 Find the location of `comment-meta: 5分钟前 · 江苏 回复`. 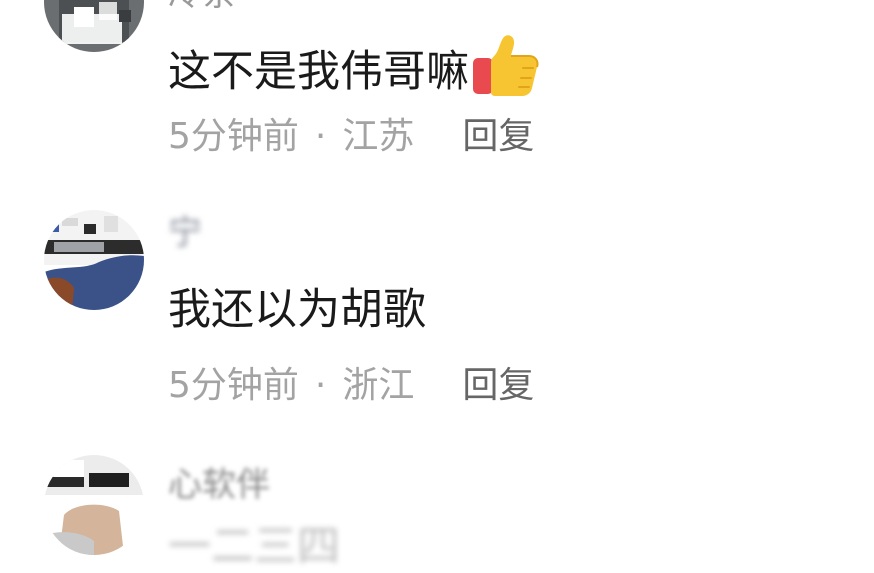

comment-meta: 5分钟前 · 江苏 回复 is located at coordinates (351, 137).